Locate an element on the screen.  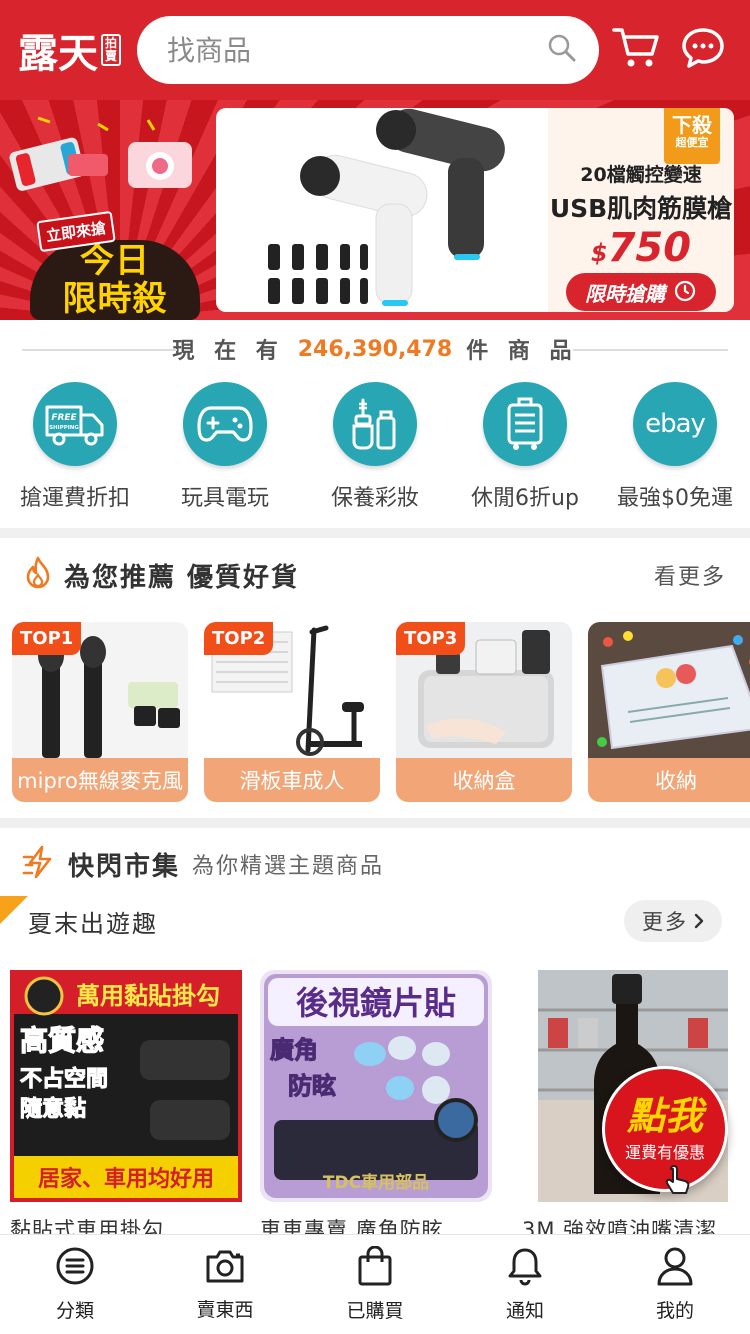
flash-sale-badge: 今日 限時殺 立即來搶 is located at coordinates (115, 260).